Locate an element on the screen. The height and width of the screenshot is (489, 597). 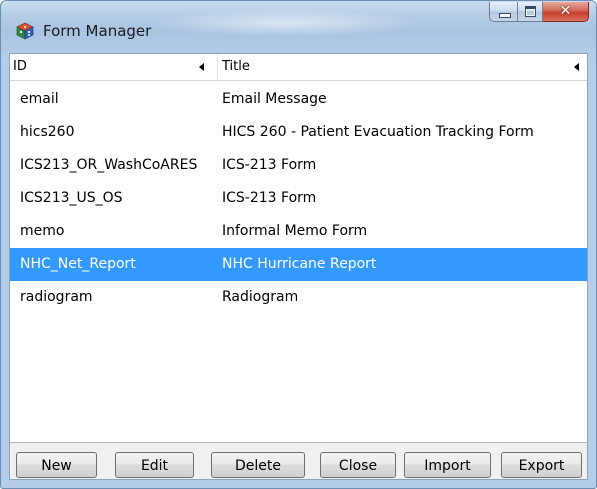
table-row: ICS213_US_OS ICS-213 Form is located at coordinates (298, 198).